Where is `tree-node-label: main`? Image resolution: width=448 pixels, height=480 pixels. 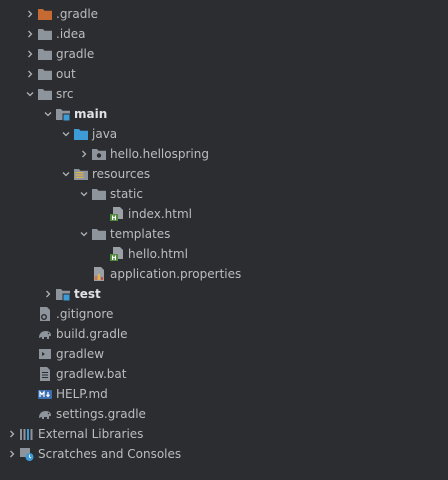
tree-node-label: main is located at coordinates (91, 114).